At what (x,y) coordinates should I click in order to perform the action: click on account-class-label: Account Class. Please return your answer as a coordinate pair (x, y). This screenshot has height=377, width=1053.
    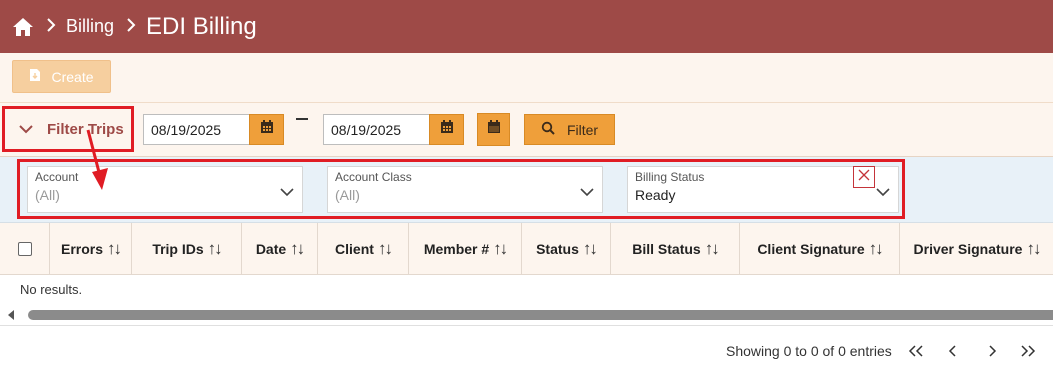
    Looking at the image, I should click on (373, 177).